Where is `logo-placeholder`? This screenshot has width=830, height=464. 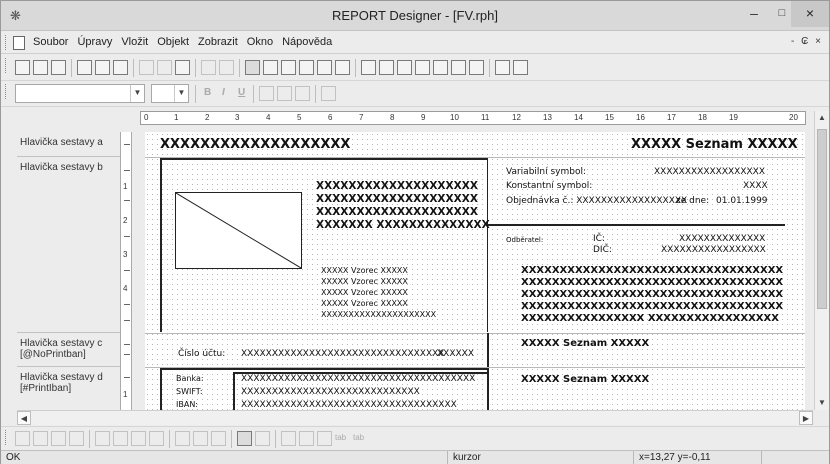
logo-placeholder is located at coordinates (238, 230).